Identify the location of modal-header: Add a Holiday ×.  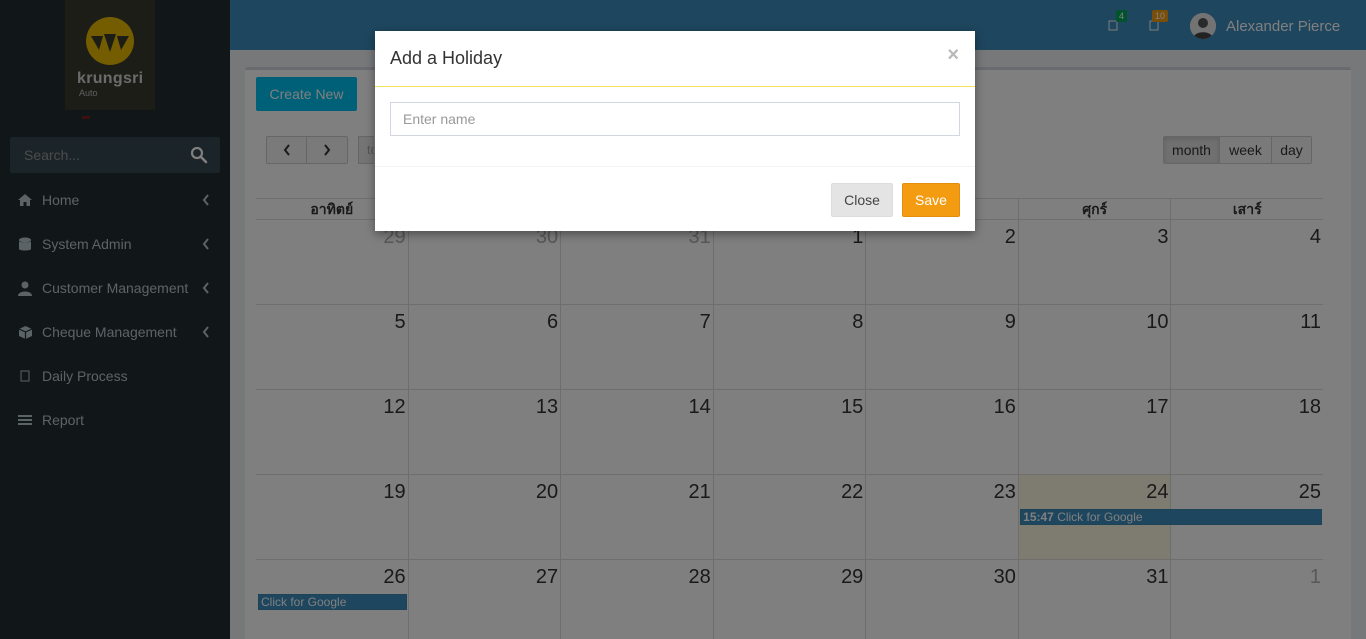
(675, 59).